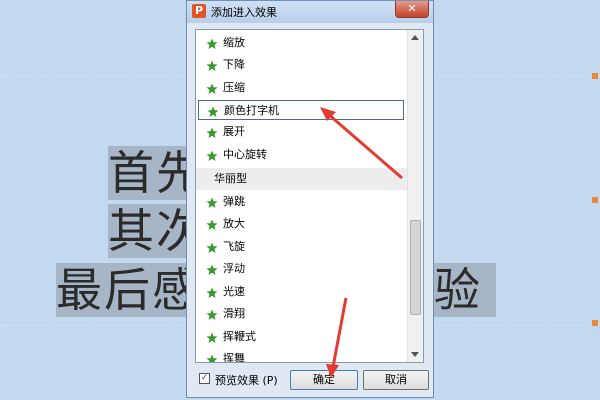 The width and height of the screenshot is (600, 400). What do you see at coordinates (332, 371) in the screenshot?
I see `arrow-head-bottom` at bounding box center [332, 371].